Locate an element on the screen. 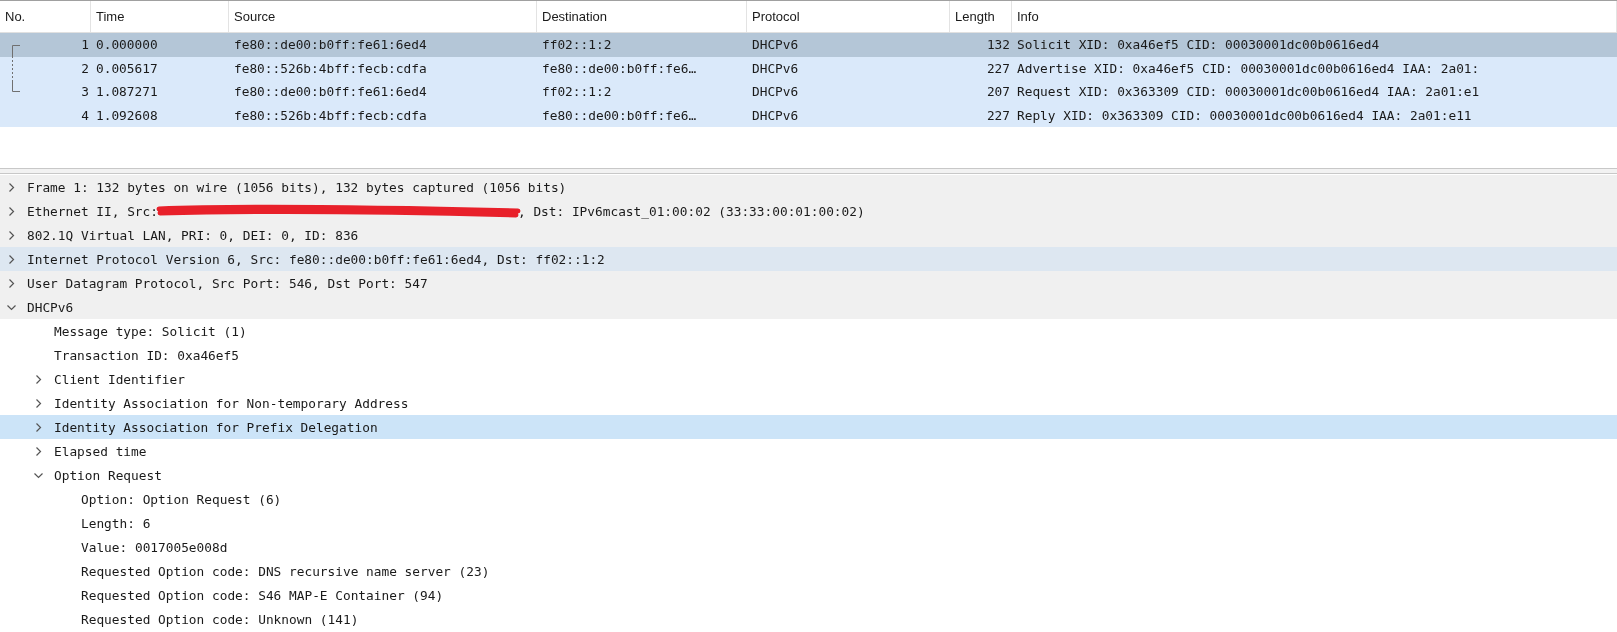 Image resolution: width=1617 pixels, height=632 pixels. tree-item-text: Requested Option code: Unknown (141) is located at coordinates (220, 619).